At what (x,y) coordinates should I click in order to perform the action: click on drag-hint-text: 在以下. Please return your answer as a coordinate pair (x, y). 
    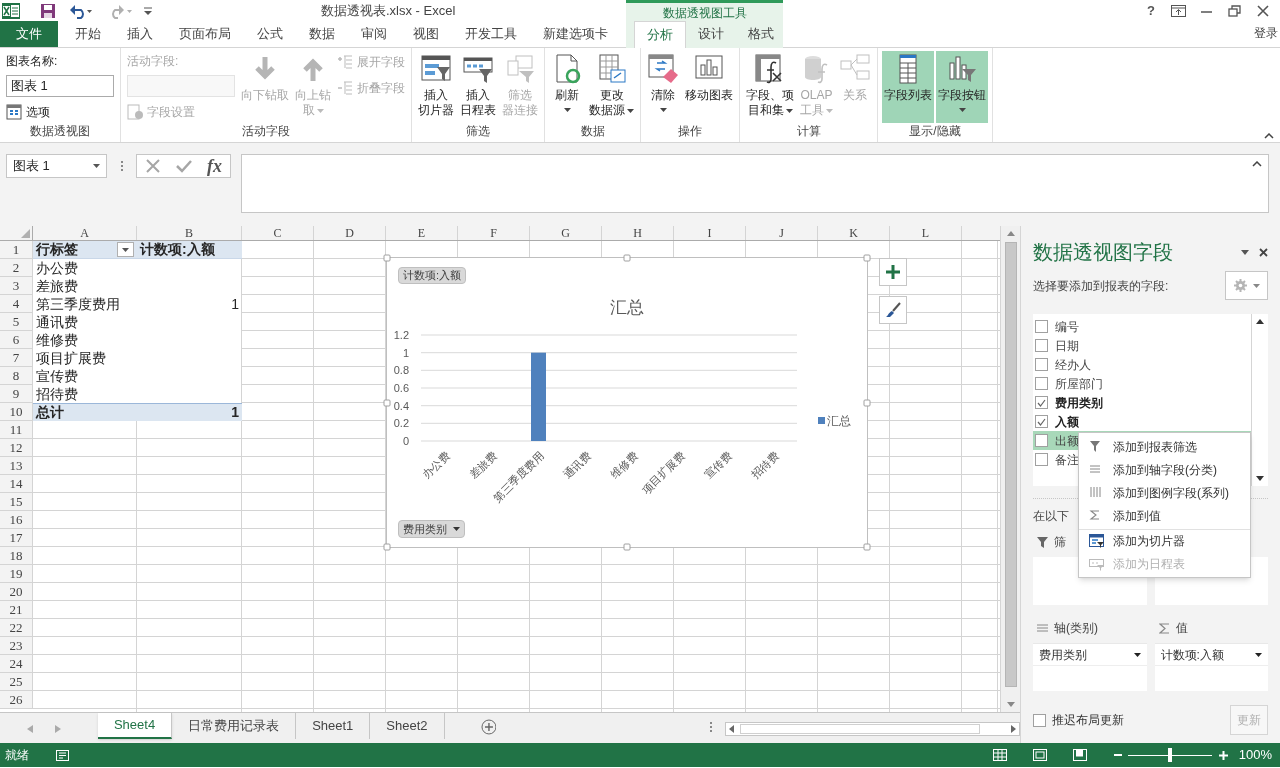
    Looking at the image, I should click on (1051, 515).